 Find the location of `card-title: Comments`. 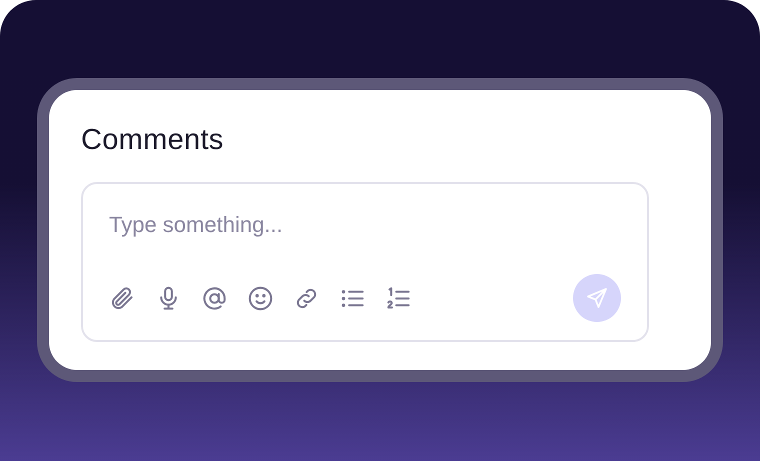

card-title: Comments is located at coordinates (153, 140).